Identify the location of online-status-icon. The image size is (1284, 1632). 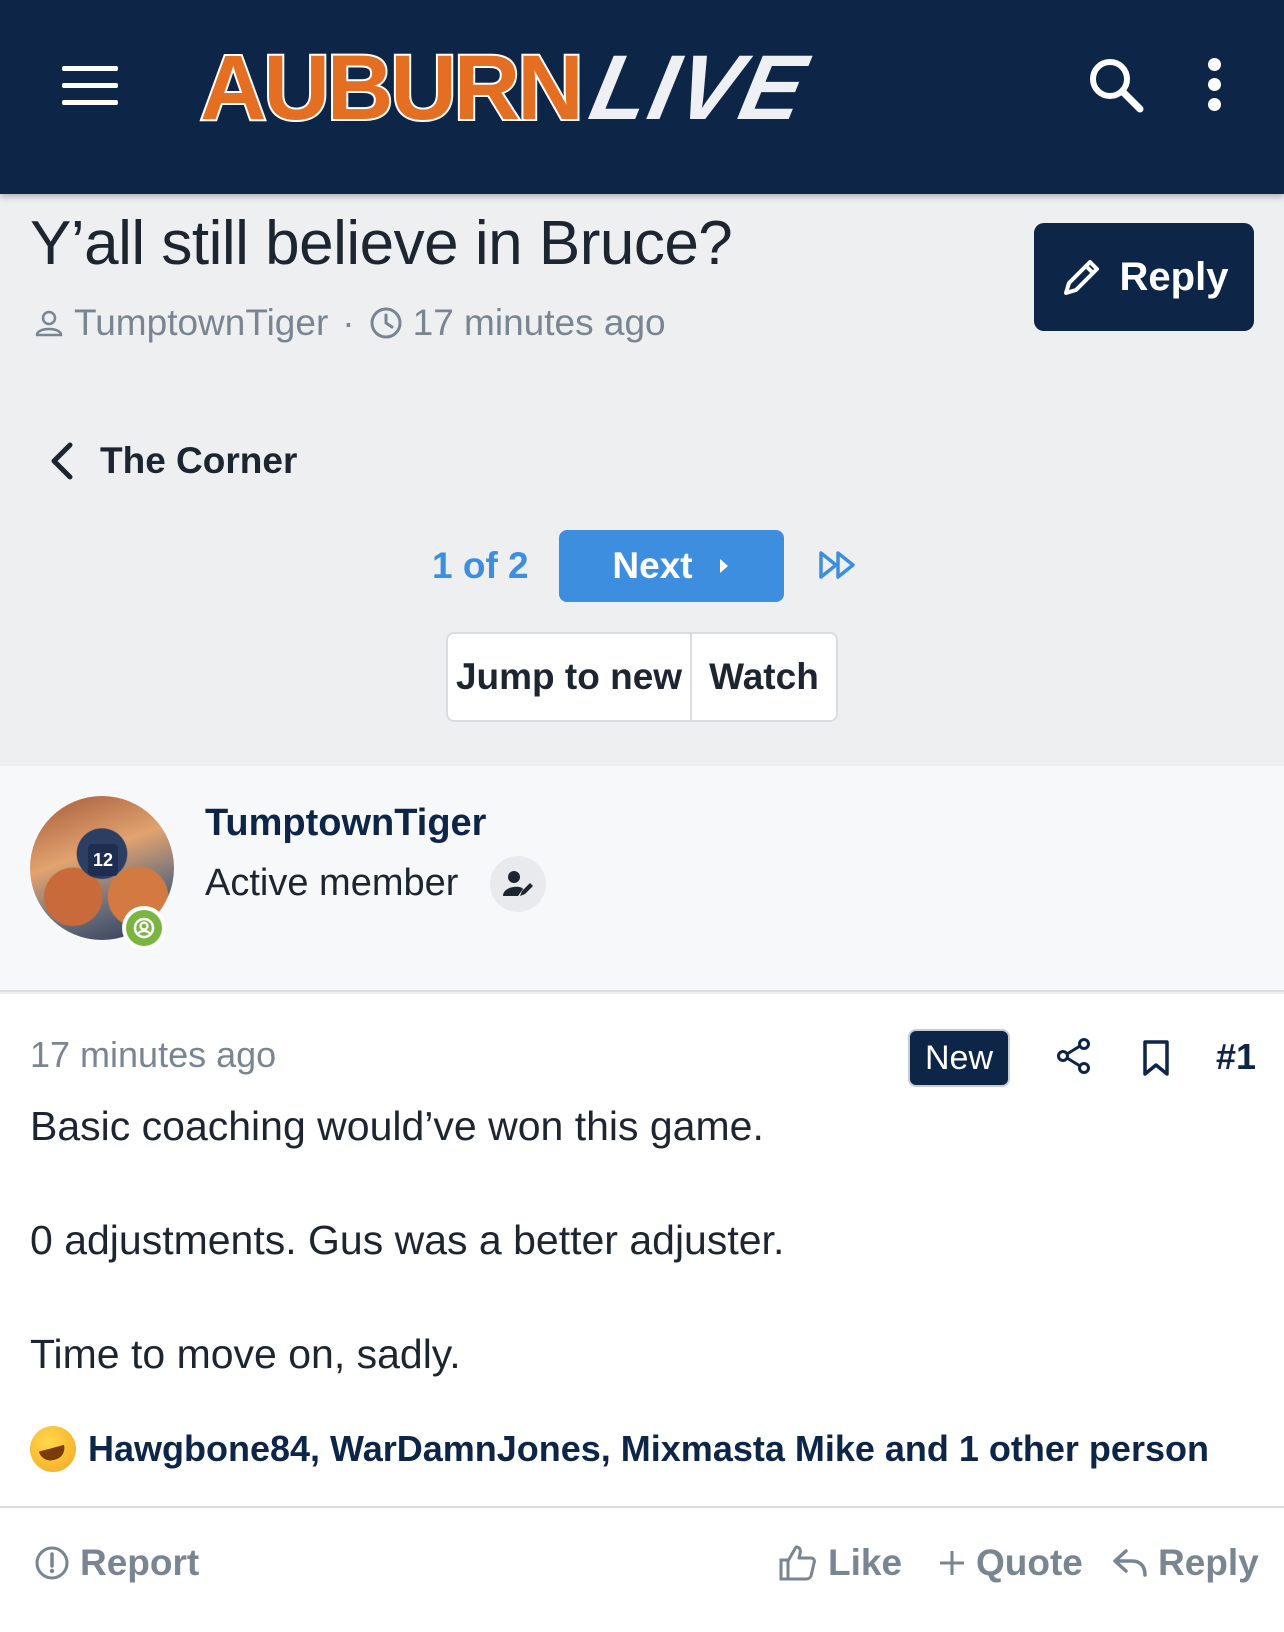
(144, 928).